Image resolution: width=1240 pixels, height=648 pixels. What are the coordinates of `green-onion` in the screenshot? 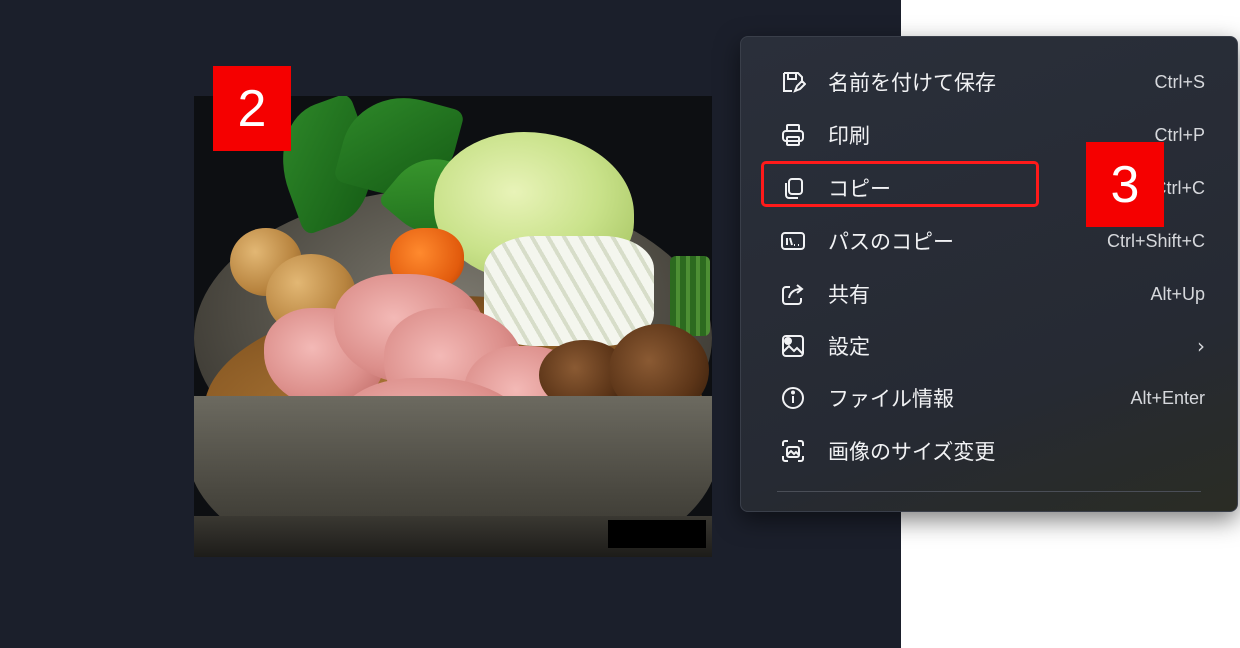 It's located at (569, 291).